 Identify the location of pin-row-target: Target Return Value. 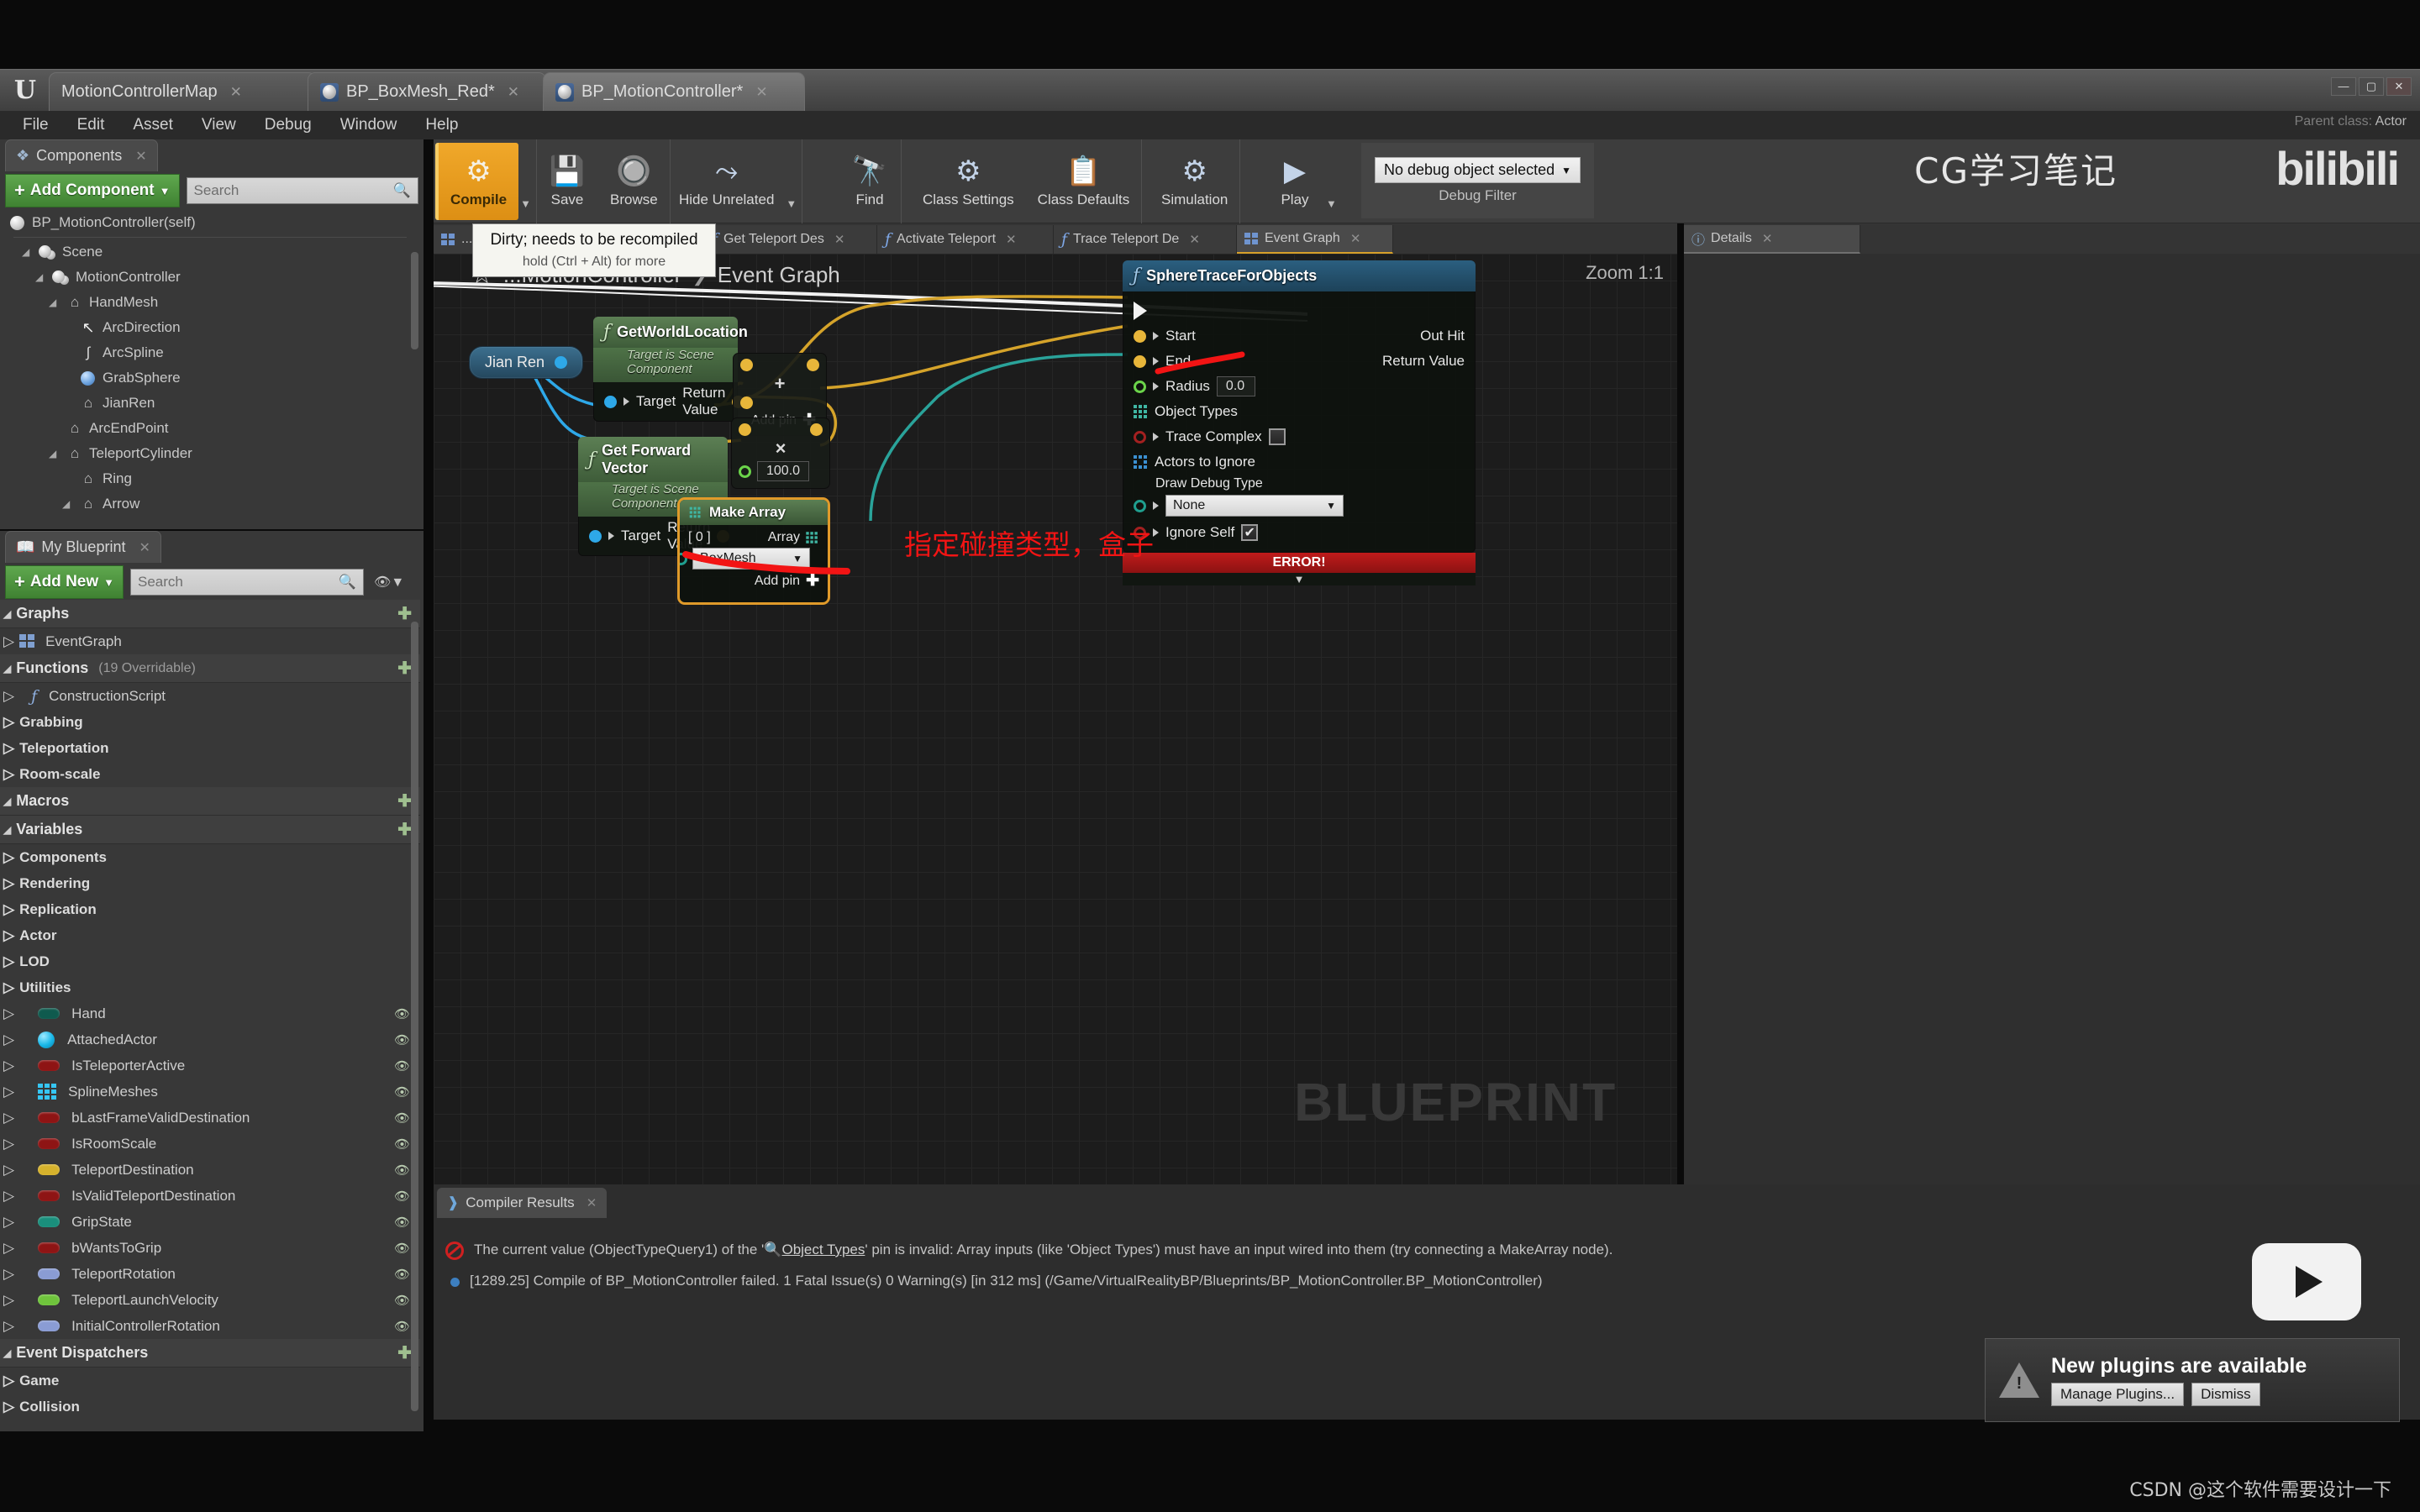
(669, 401).